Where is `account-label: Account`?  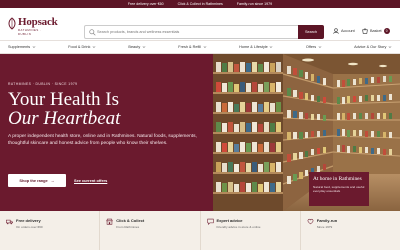 account-label: Account is located at coordinates (348, 31).